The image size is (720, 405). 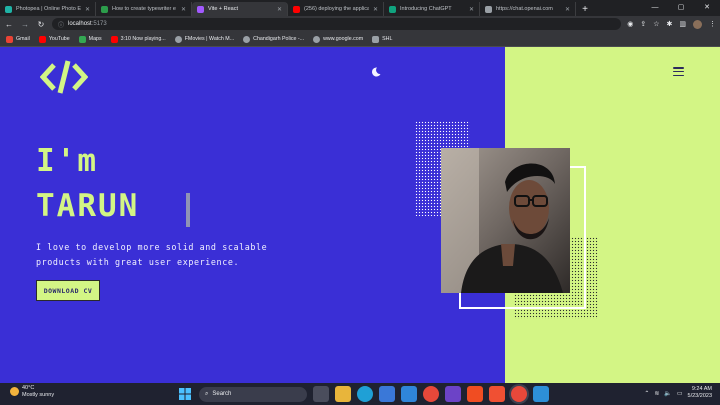 I want to click on taskbar-search: ⌕ Search, so click(x=253, y=394).